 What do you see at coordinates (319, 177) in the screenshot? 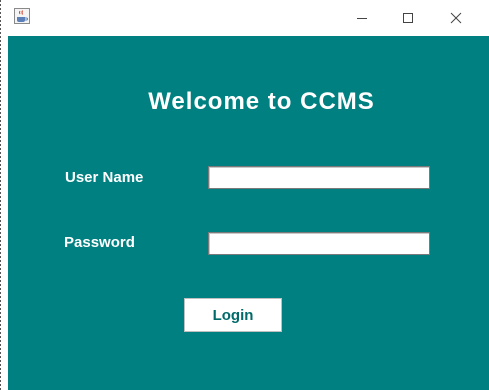
I see `username-field` at bounding box center [319, 177].